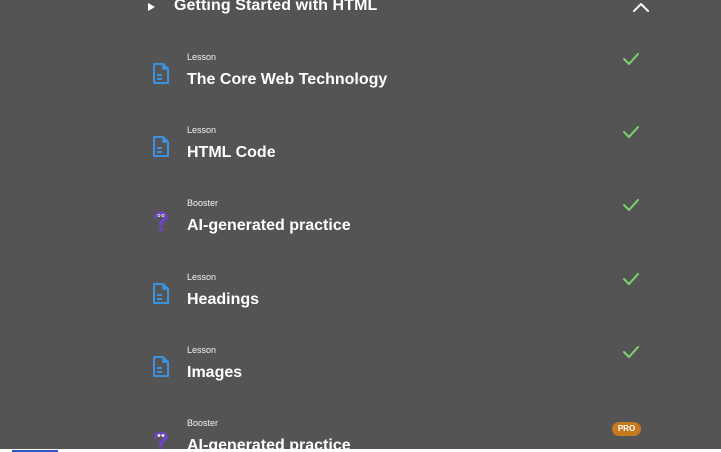  What do you see at coordinates (223, 300) in the screenshot?
I see `item-title: Headings` at bounding box center [223, 300].